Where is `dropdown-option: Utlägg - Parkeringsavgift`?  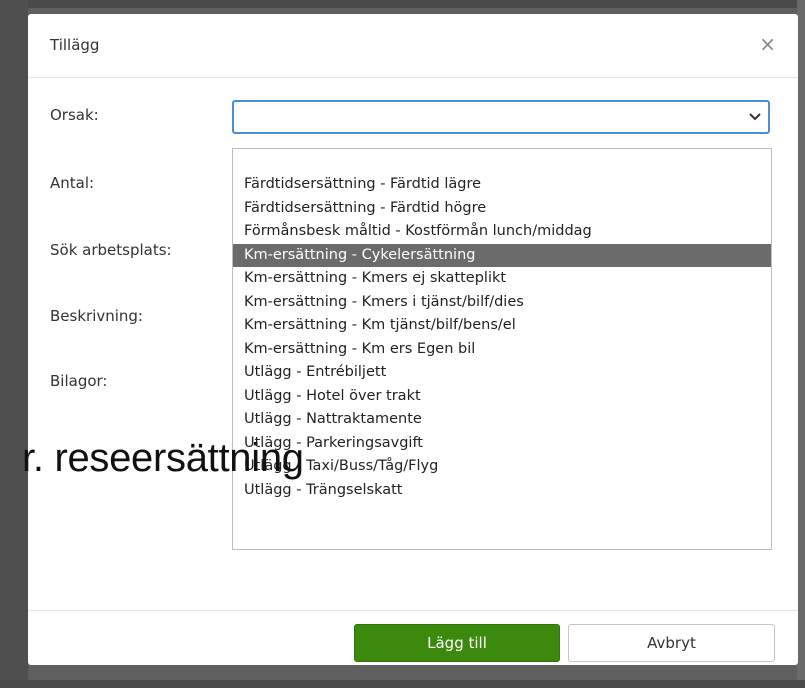 dropdown-option: Utlägg - Parkeringsavgift is located at coordinates (502, 444).